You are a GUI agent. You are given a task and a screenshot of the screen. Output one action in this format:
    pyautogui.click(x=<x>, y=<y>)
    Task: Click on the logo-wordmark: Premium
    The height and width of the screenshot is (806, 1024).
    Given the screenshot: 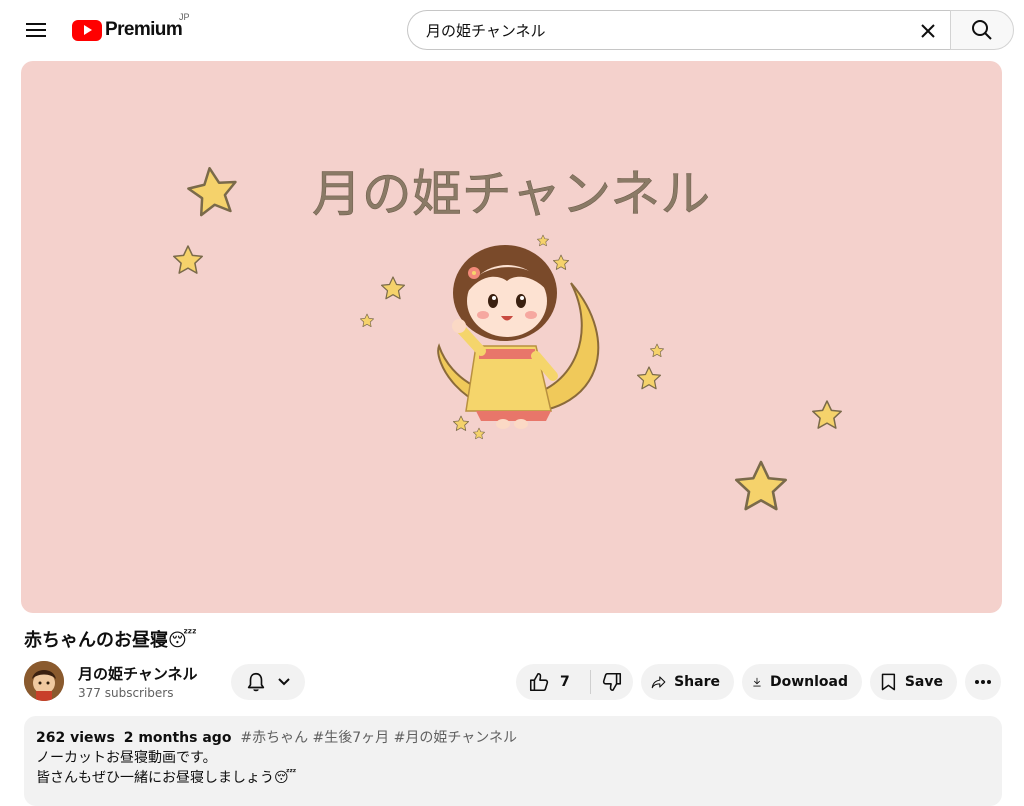 What is the action you would take?
    pyautogui.click(x=144, y=29)
    